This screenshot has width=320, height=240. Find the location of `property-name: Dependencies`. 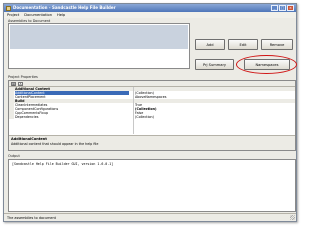

property-name: Dependencies is located at coordinates (27, 117).